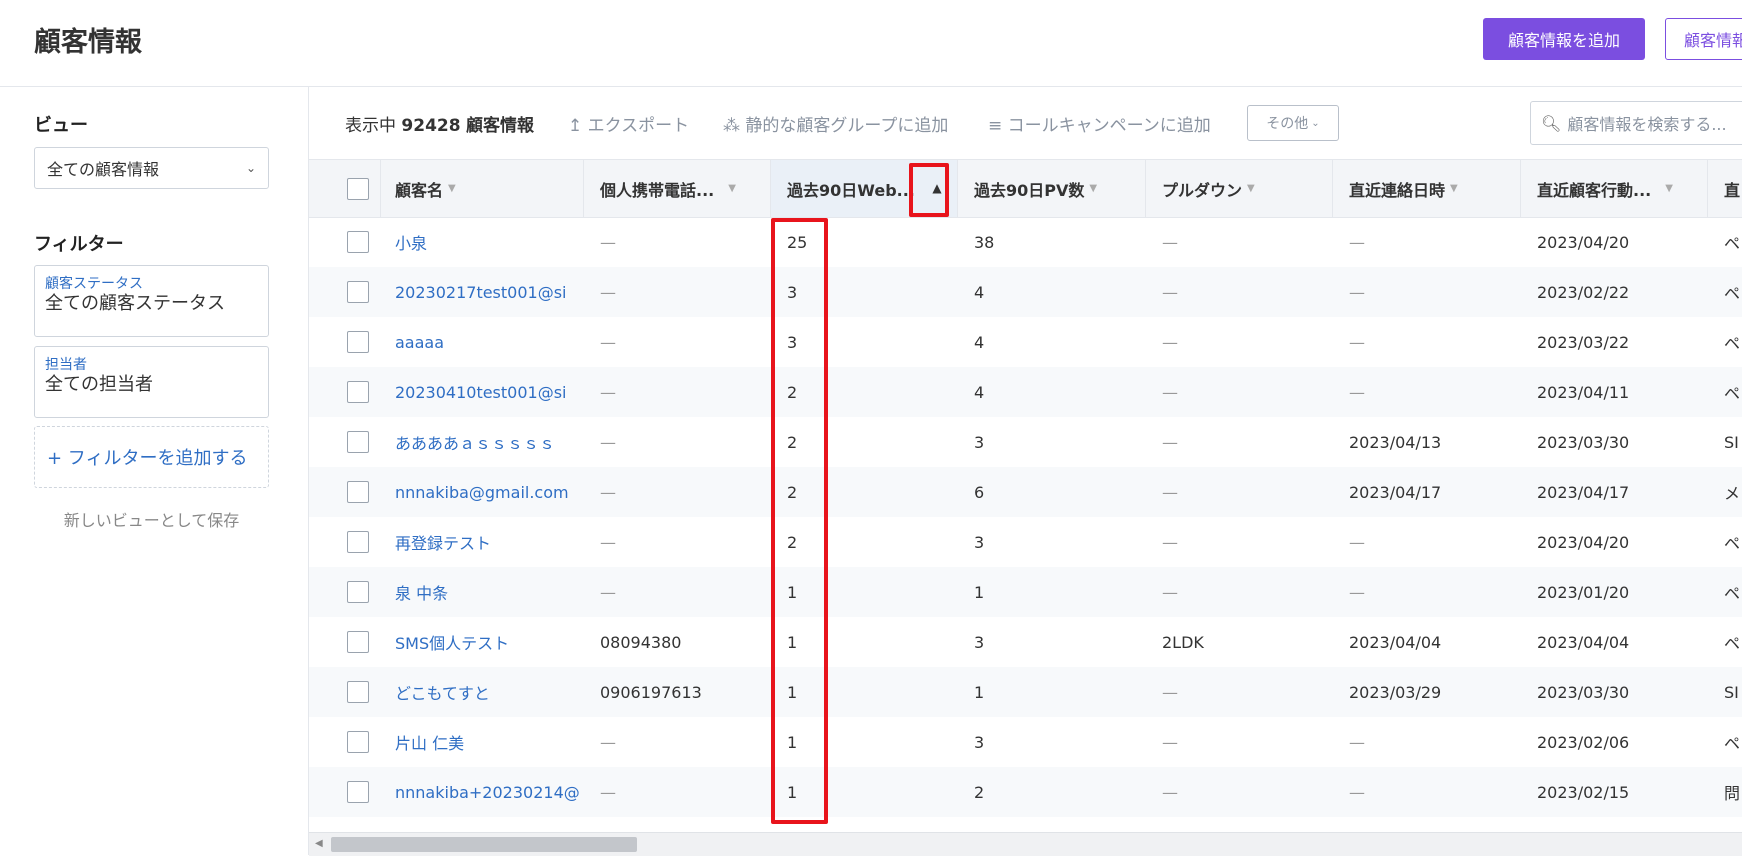 The image size is (1742, 856). I want to click on add-filter-button: + フィルターを追加する, so click(151, 457).